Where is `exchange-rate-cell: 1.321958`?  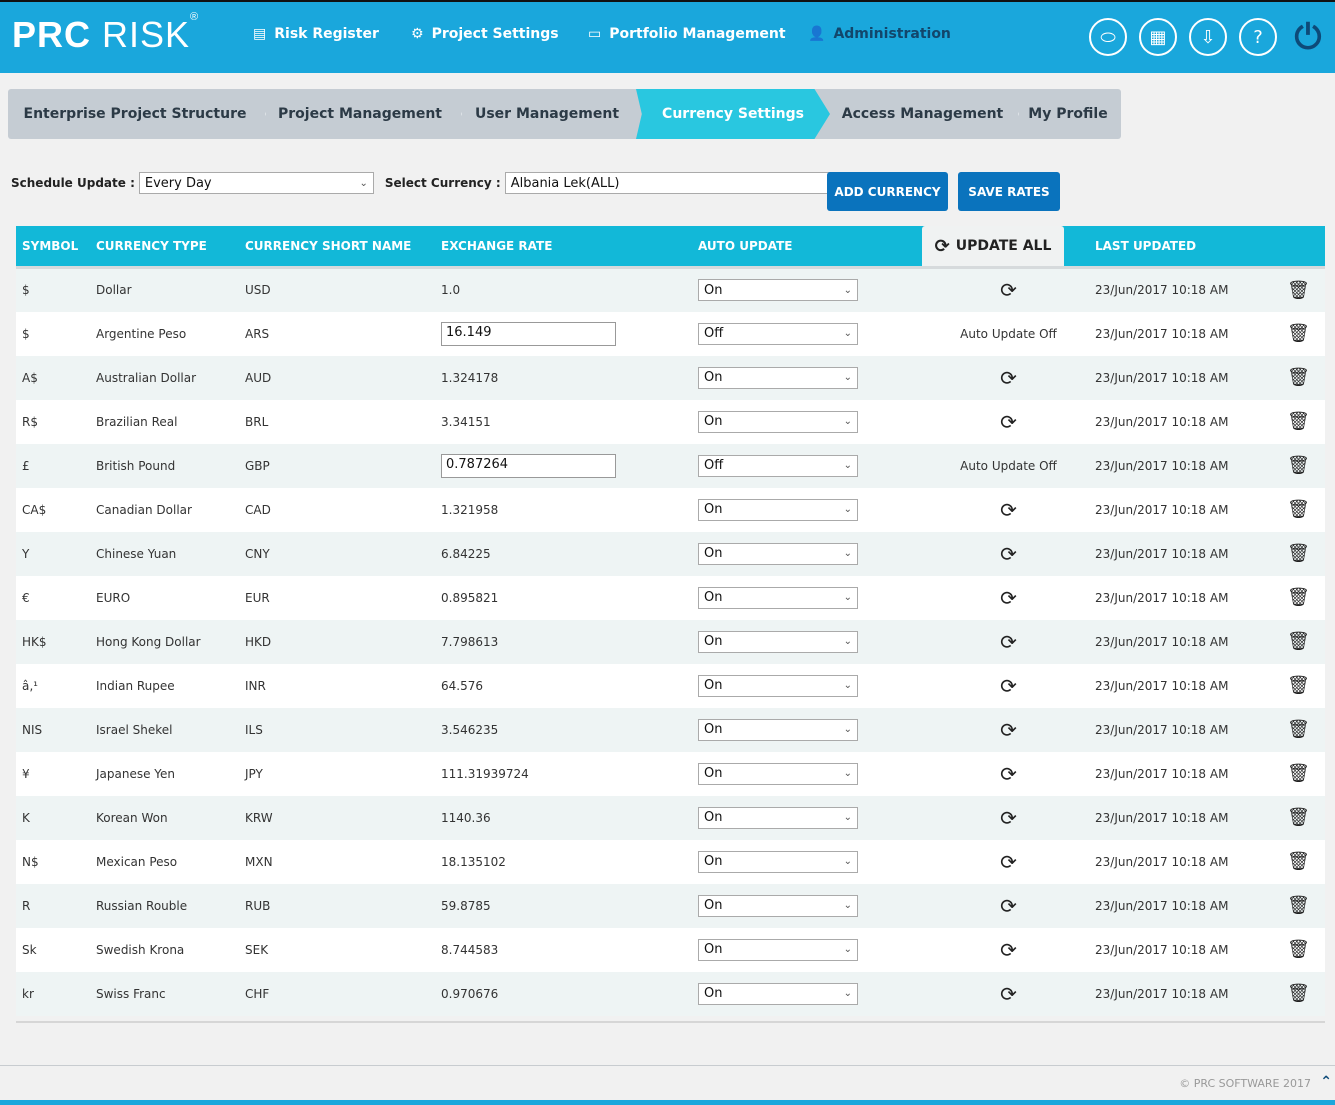 exchange-rate-cell: 1.321958 is located at coordinates (563, 509).